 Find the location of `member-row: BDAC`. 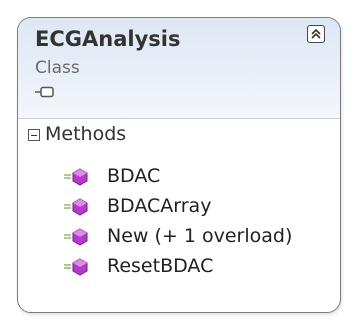

member-row: BDAC is located at coordinates (179, 178).